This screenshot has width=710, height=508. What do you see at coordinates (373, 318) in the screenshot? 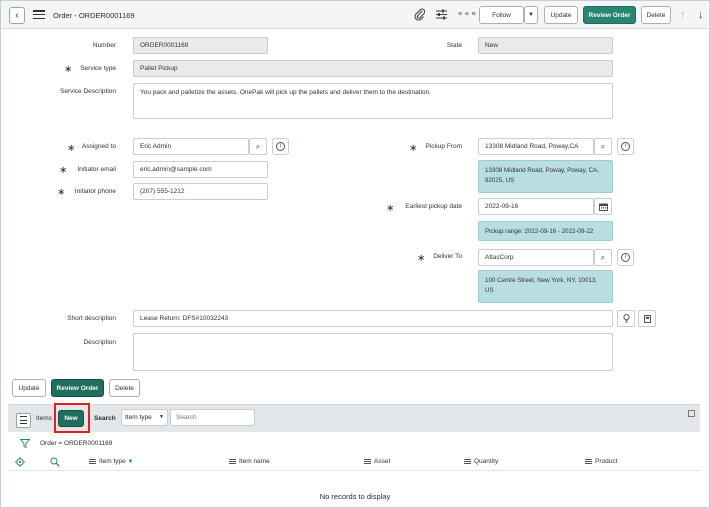
I see `short-description-input: Lease Return: DFS#10032243` at bounding box center [373, 318].